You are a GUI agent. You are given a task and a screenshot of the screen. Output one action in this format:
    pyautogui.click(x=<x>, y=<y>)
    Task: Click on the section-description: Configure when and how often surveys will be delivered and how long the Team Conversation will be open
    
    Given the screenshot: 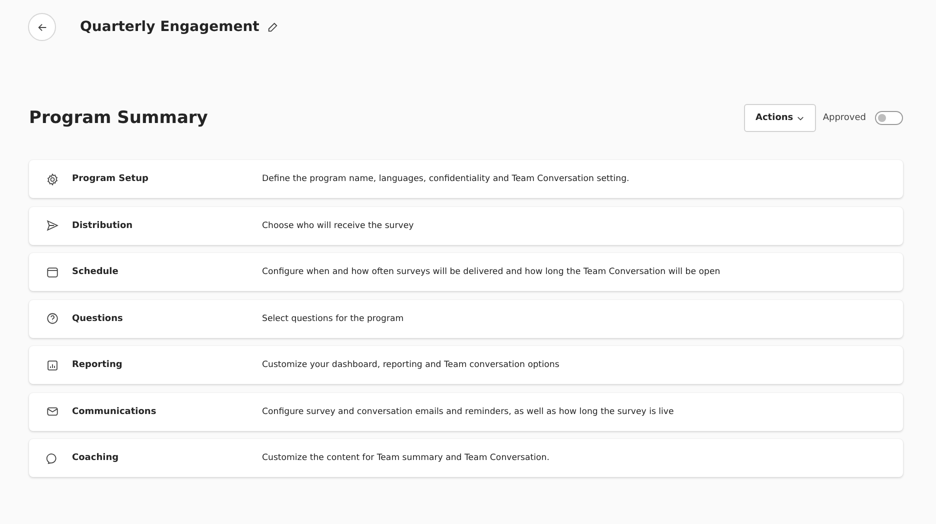 What is the action you would take?
    pyautogui.click(x=491, y=272)
    